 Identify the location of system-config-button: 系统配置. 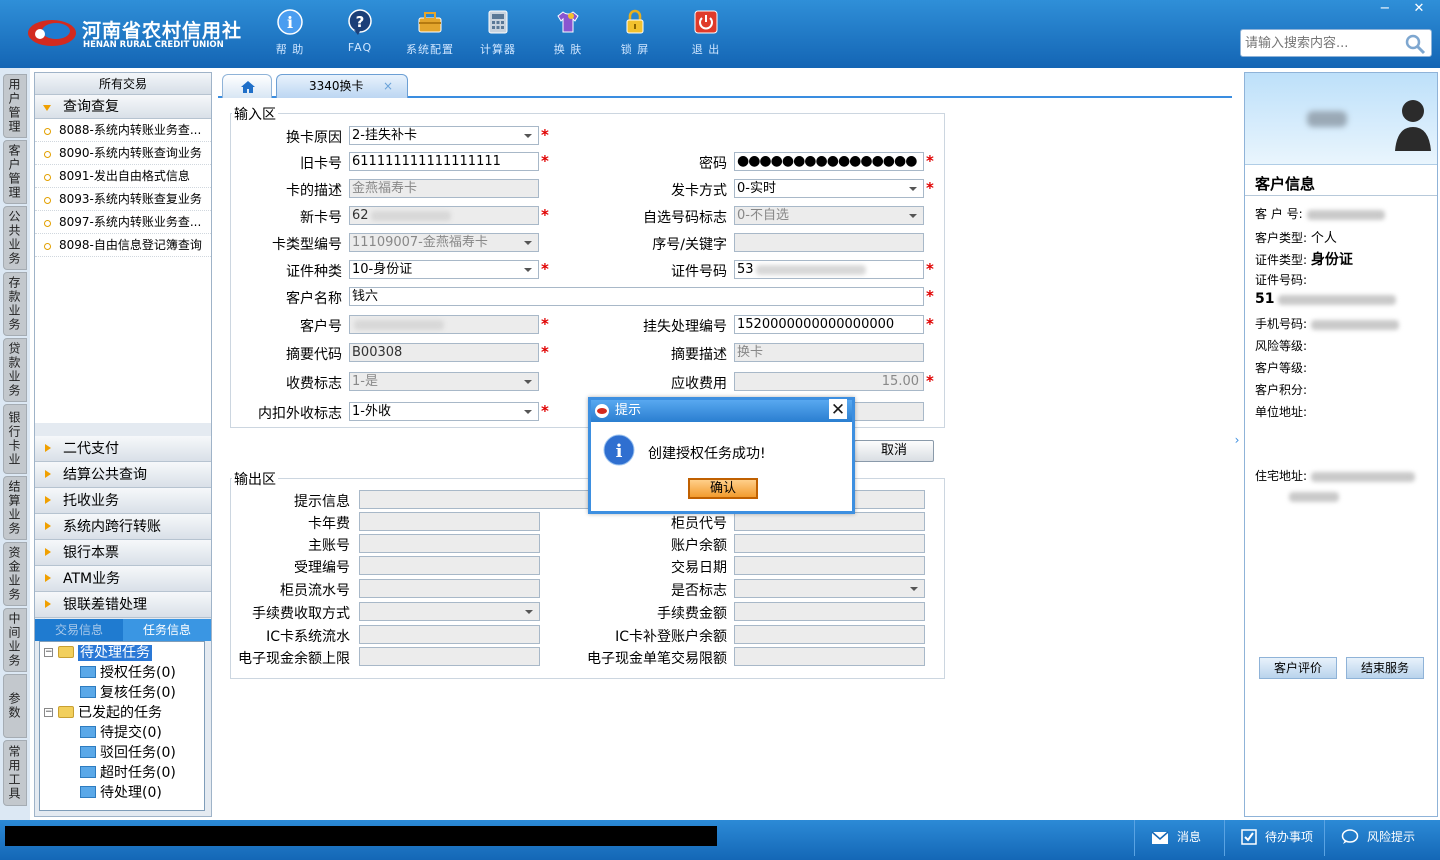
(430, 34).